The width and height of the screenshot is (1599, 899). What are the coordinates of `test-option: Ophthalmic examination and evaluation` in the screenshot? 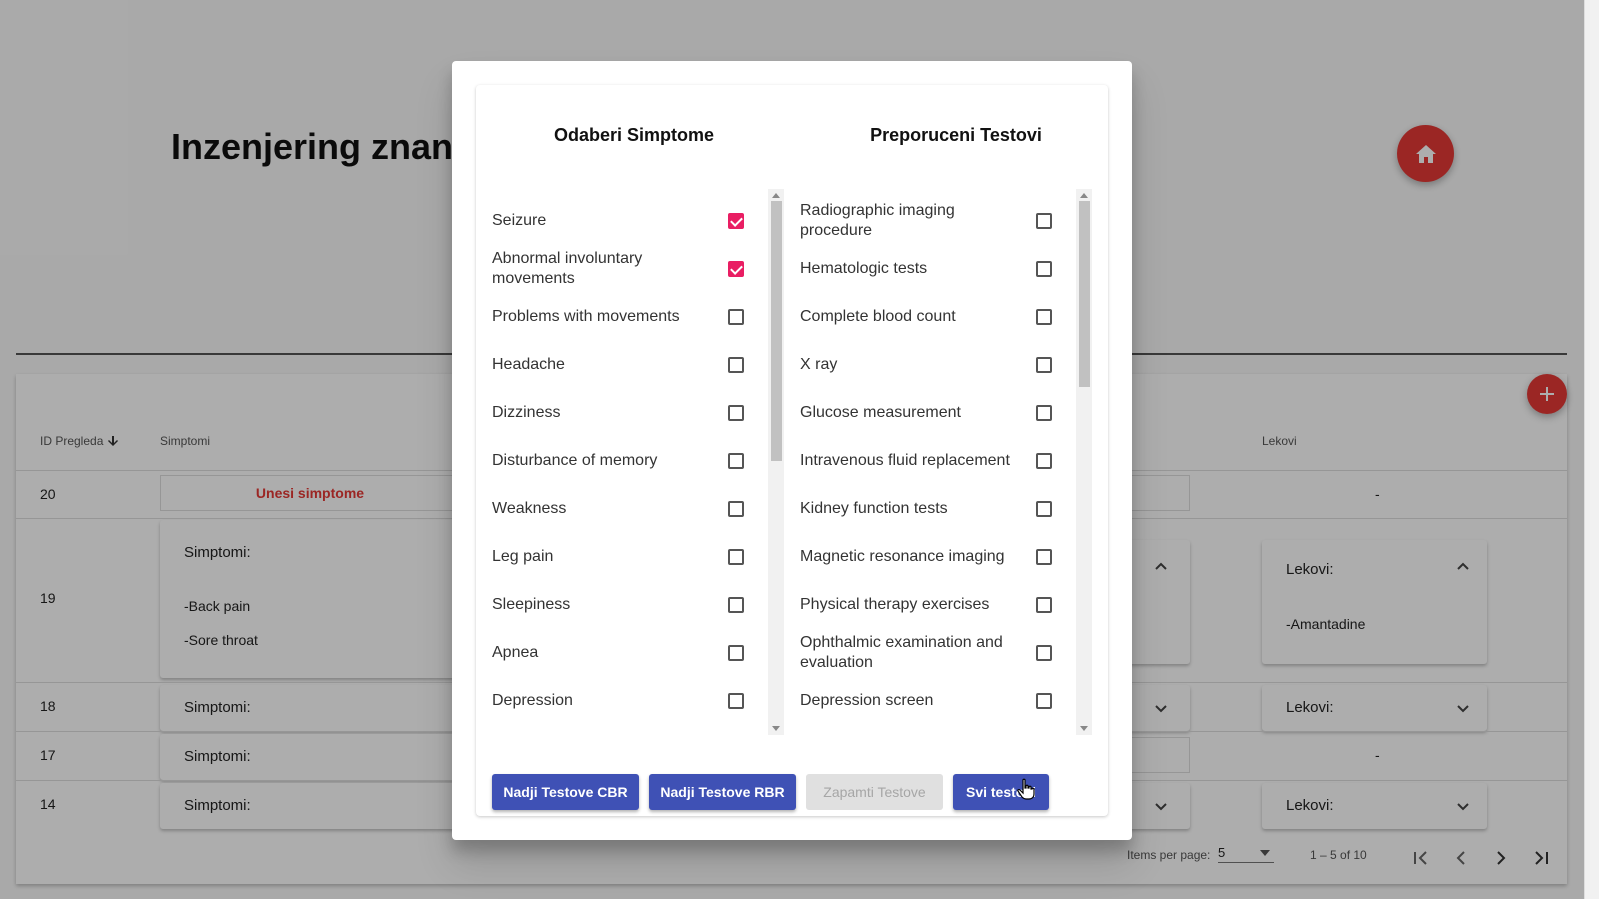 It's located at (924, 653).